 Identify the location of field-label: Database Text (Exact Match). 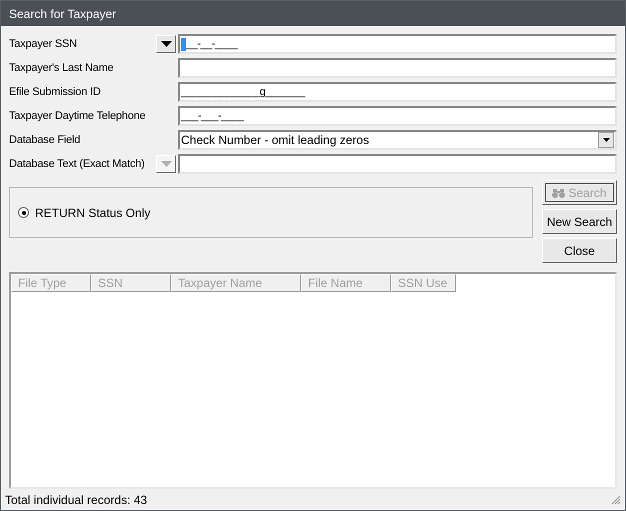
(77, 164).